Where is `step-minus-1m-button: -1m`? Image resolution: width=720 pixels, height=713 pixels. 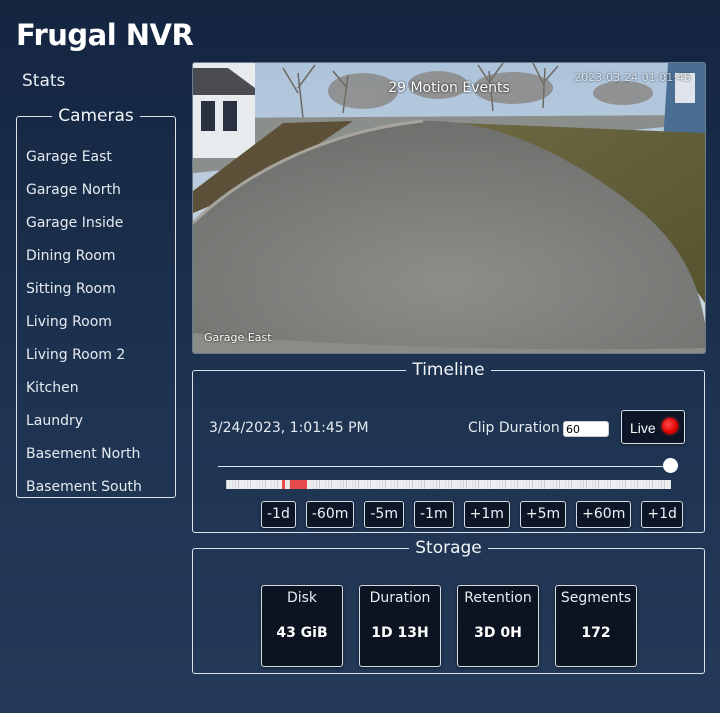 step-minus-1m-button: -1m is located at coordinates (433, 514).